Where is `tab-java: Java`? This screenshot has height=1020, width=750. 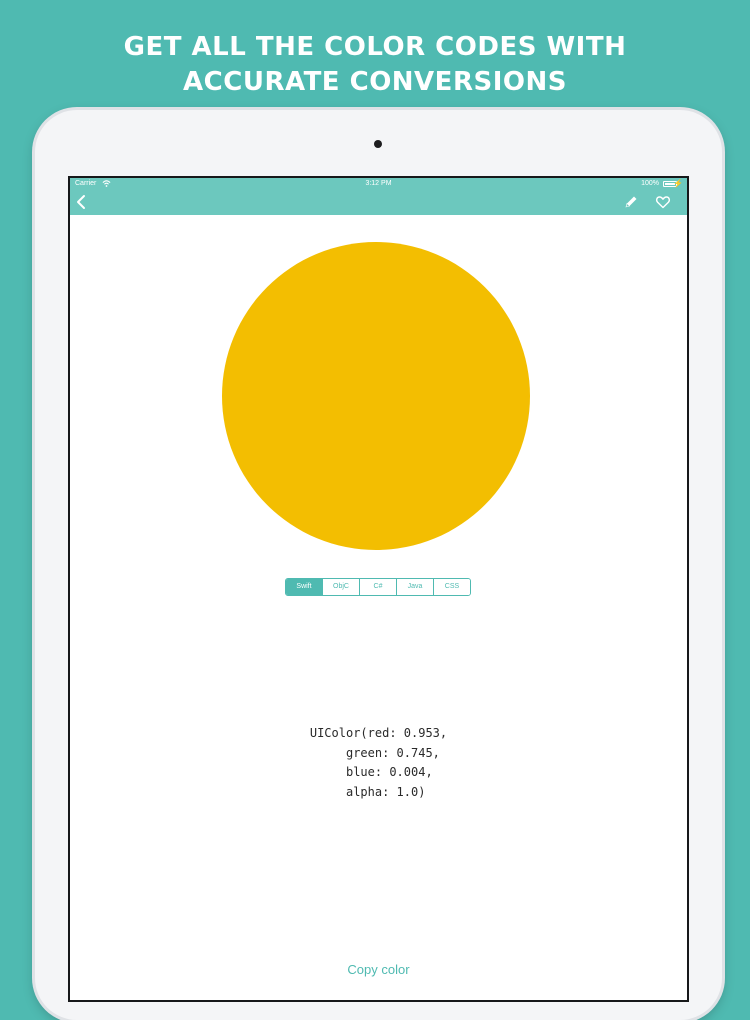 tab-java: Java is located at coordinates (415, 587).